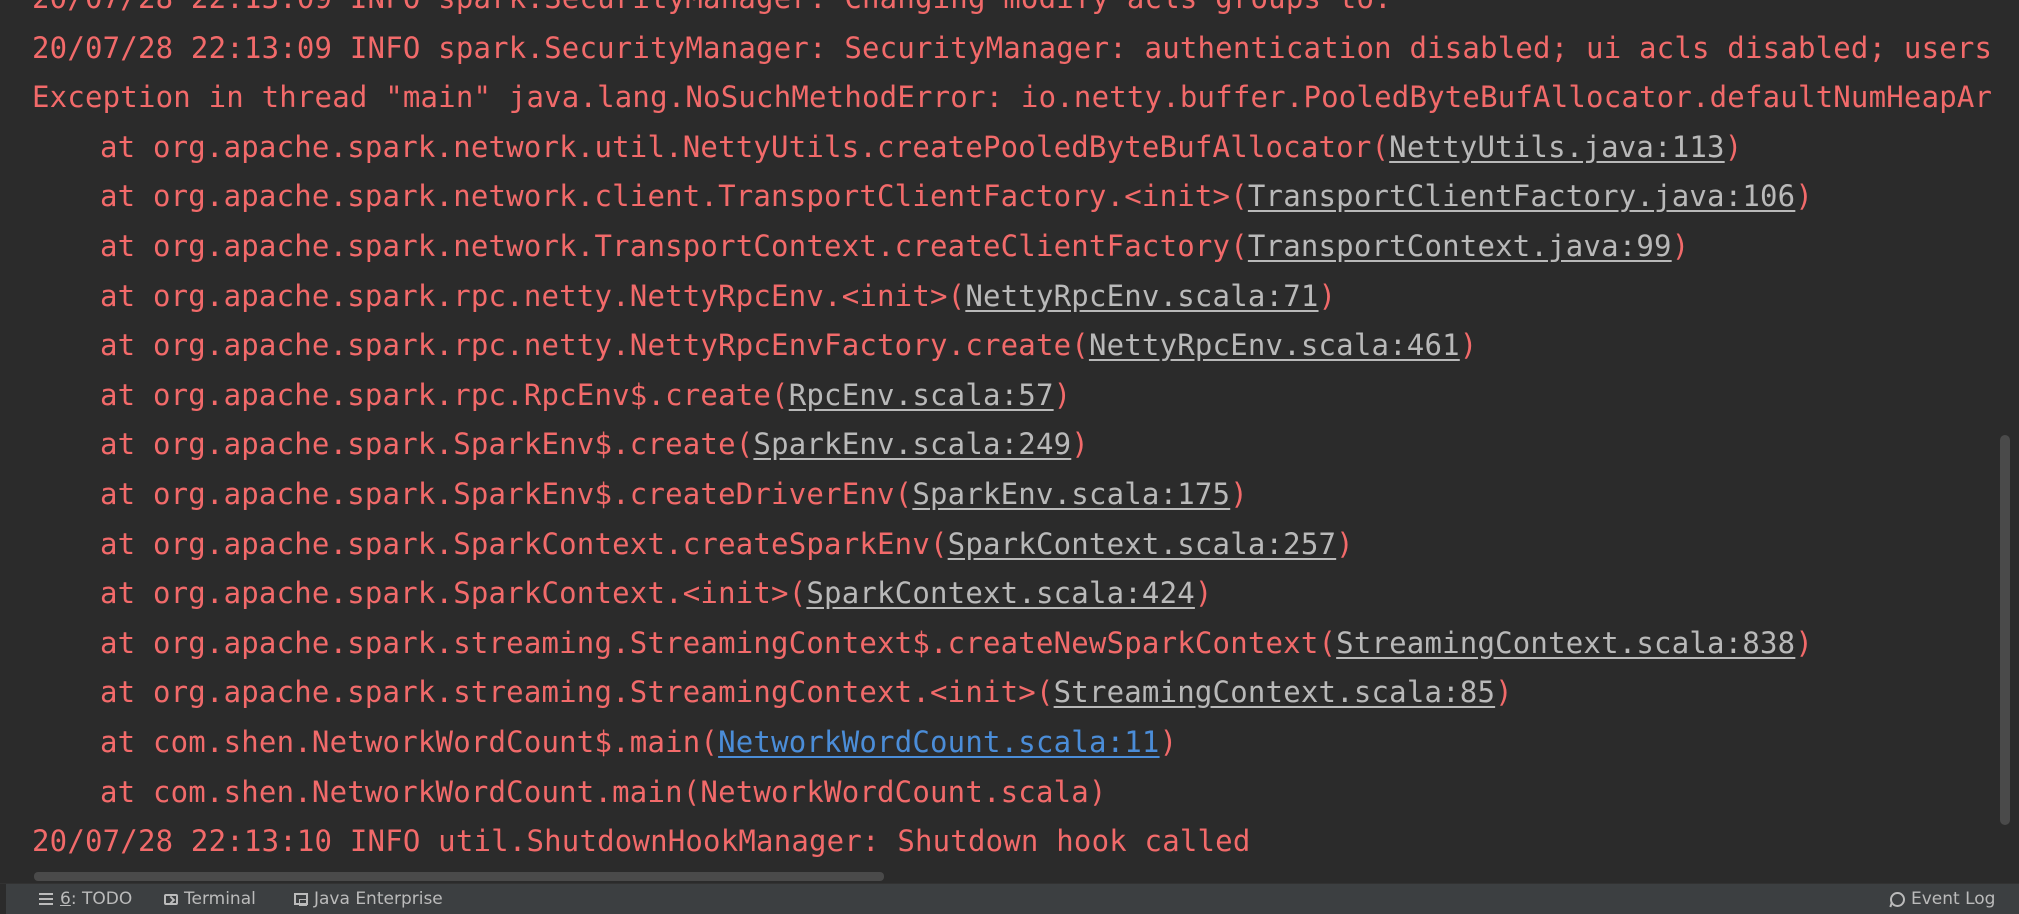  Describe the element at coordinates (939, 742) in the screenshot. I see `source-location-link: NetworkWordCount.scala:11` at that location.